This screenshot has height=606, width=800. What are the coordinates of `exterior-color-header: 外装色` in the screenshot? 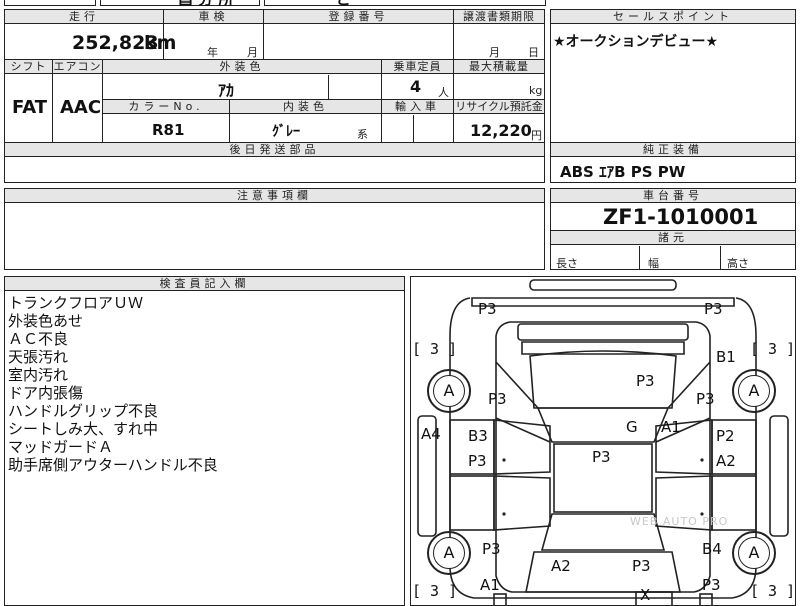 It's located at (242, 67).